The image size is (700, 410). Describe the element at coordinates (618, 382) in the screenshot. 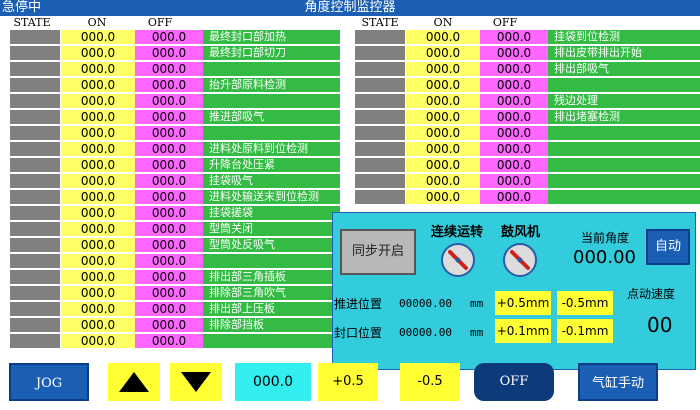

I see `cylinder-manual-button: 气缸手动` at that location.